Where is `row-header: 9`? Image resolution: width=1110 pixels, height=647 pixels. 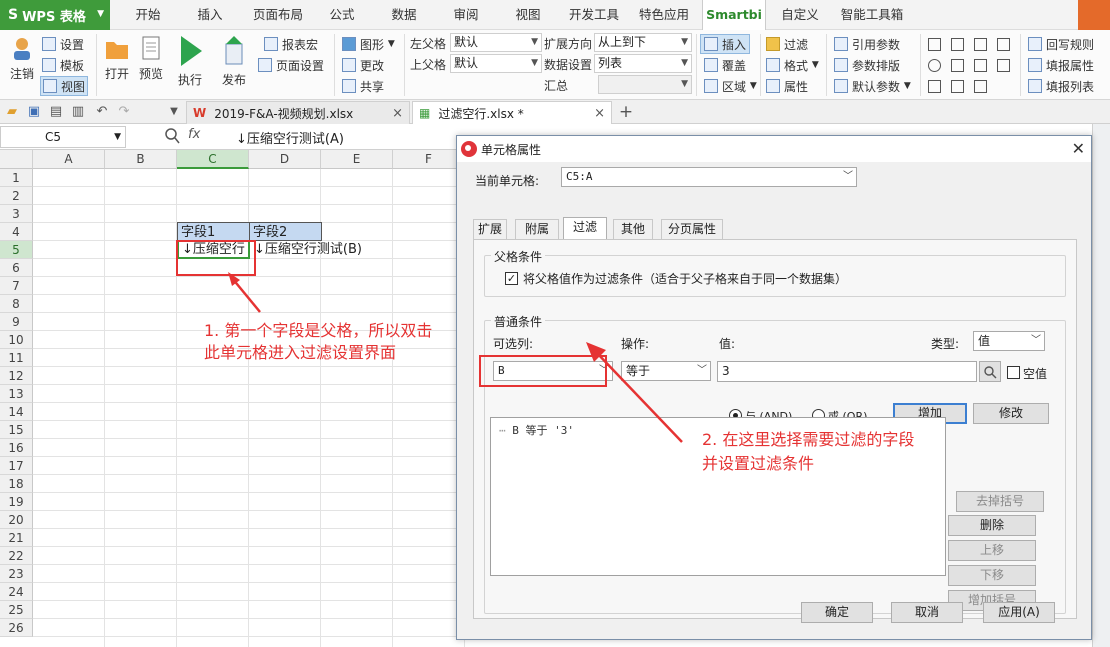
row-header: 9 is located at coordinates (16, 322).